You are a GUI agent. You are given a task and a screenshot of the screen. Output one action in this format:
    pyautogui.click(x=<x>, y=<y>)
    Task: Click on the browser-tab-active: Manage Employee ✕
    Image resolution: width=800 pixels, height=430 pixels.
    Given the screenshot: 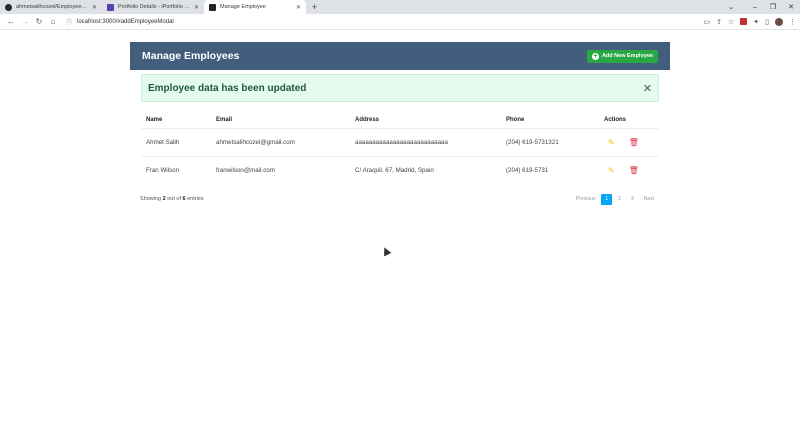 What is the action you would take?
    pyautogui.click(x=255, y=7)
    